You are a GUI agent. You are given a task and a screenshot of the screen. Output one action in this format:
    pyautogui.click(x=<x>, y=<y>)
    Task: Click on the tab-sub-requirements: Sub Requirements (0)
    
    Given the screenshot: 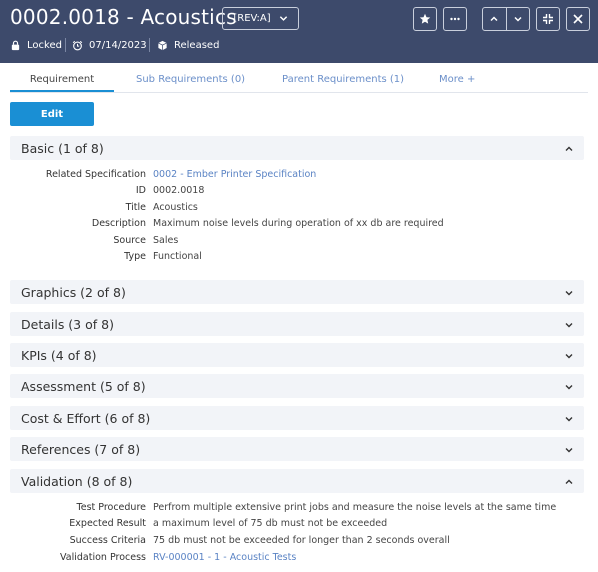 What is the action you would take?
    pyautogui.click(x=190, y=79)
    